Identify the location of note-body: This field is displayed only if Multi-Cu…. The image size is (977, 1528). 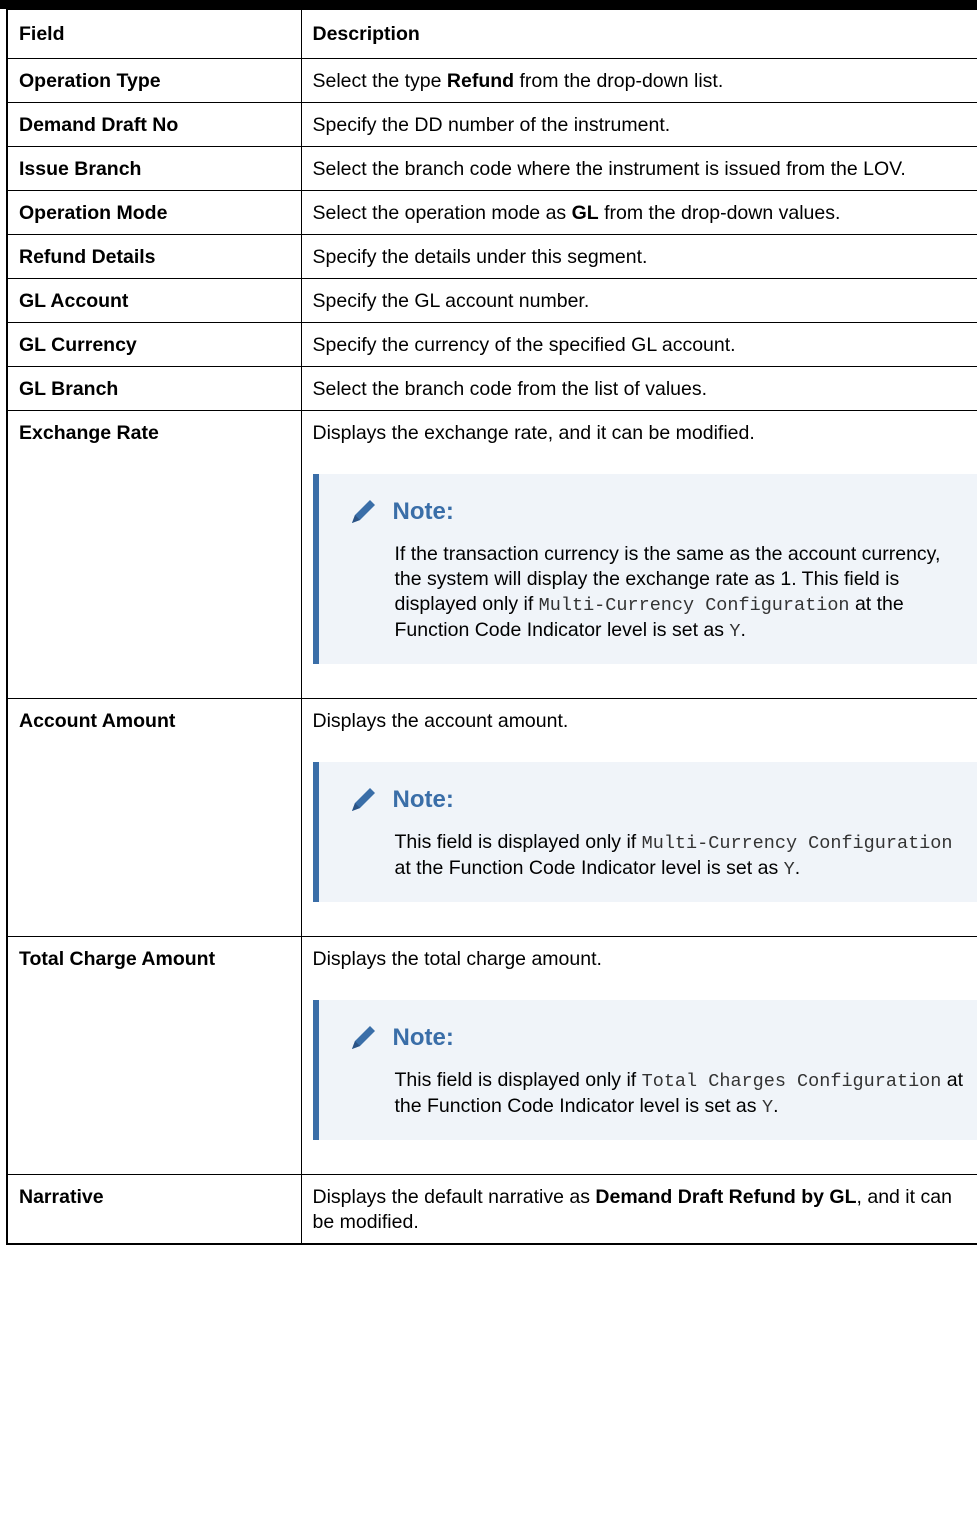
(659, 856).